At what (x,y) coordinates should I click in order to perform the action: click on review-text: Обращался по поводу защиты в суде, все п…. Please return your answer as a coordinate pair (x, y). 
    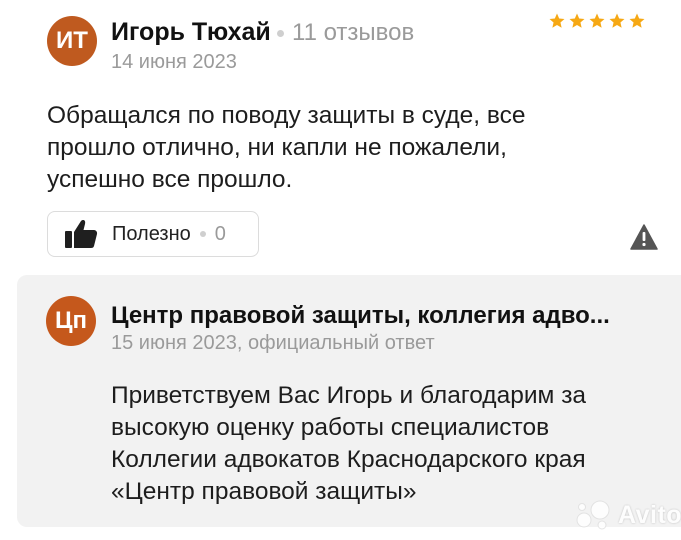
    Looking at the image, I should click on (286, 147).